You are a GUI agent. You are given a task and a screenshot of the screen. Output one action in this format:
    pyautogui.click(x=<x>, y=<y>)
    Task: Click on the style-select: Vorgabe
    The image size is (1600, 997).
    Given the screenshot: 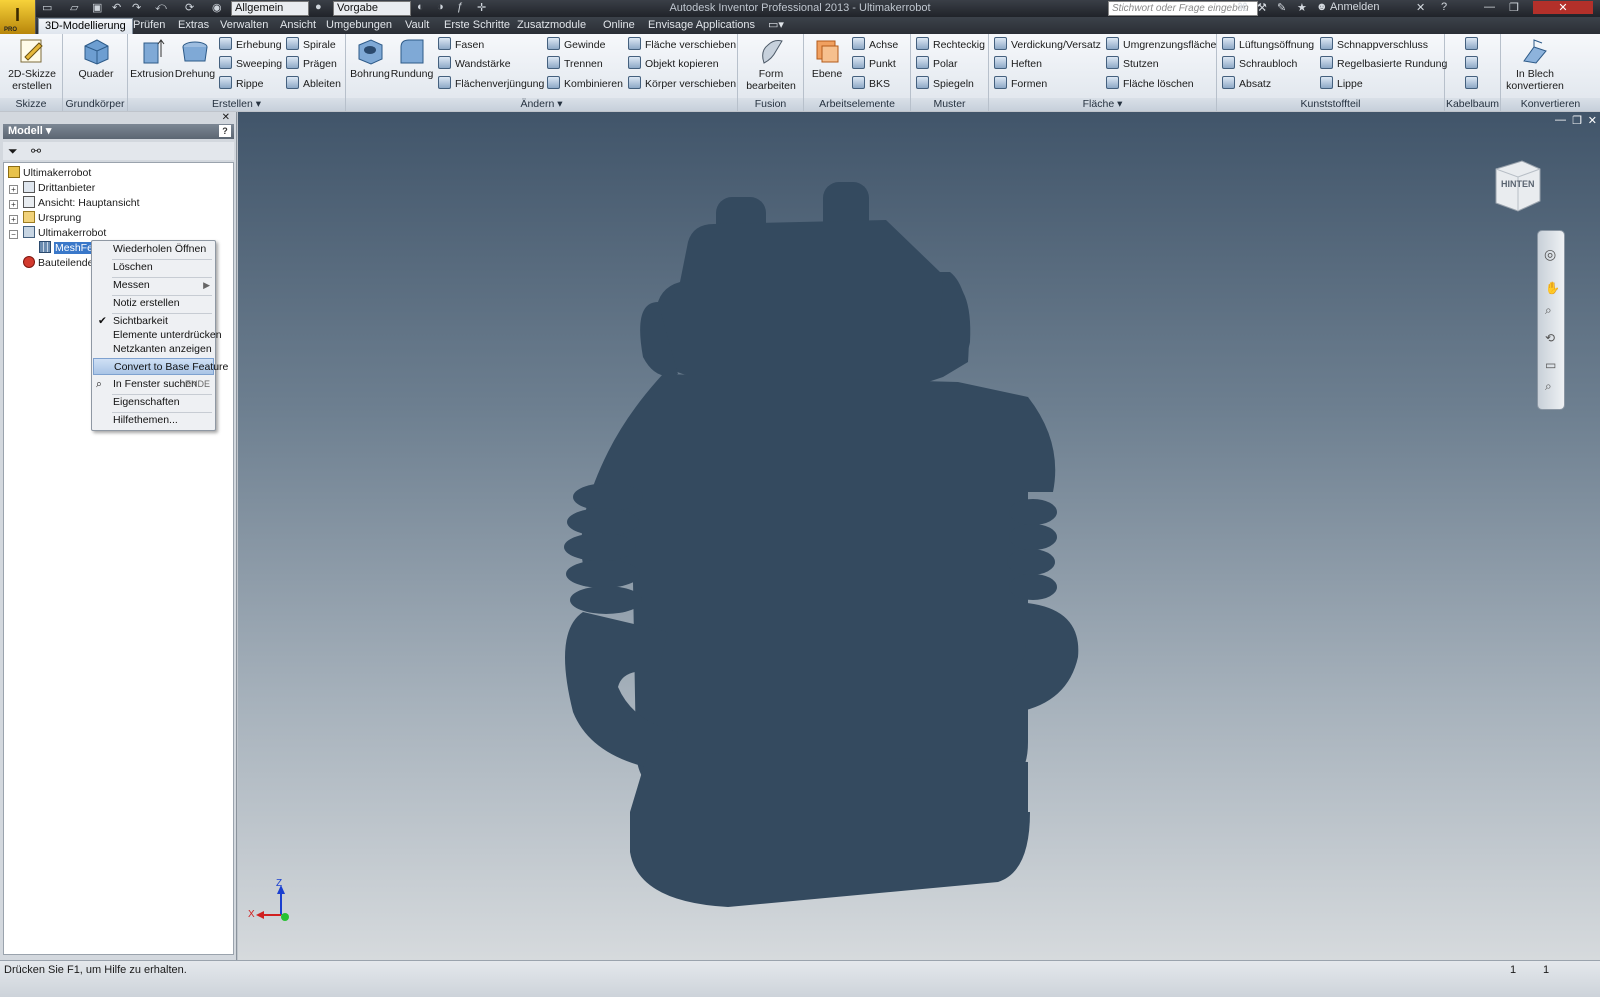 What is the action you would take?
    pyautogui.click(x=372, y=8)
    